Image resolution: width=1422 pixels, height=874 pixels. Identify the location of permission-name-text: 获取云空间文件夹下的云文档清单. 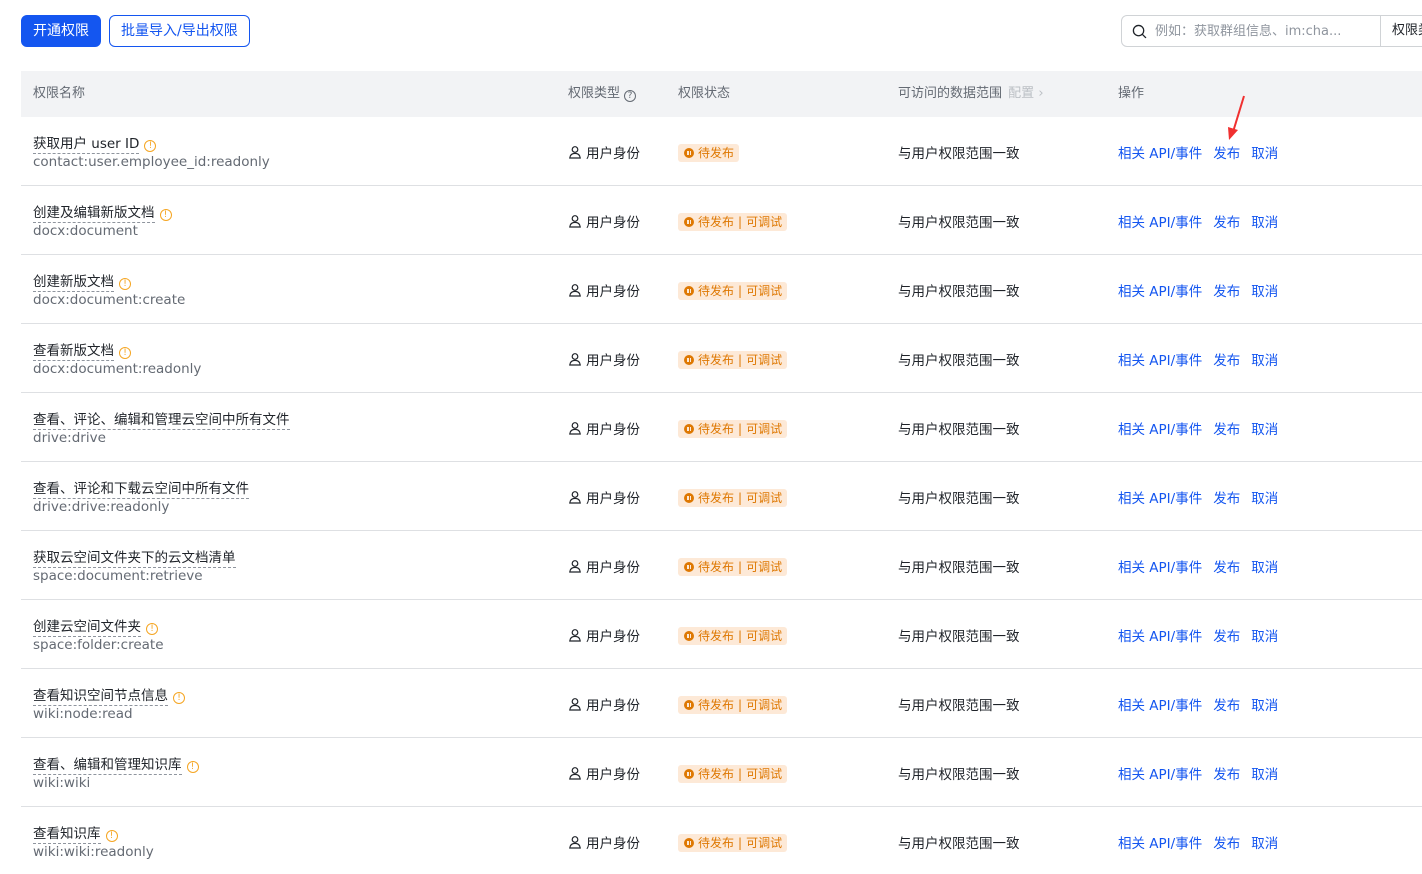
(134, 559).